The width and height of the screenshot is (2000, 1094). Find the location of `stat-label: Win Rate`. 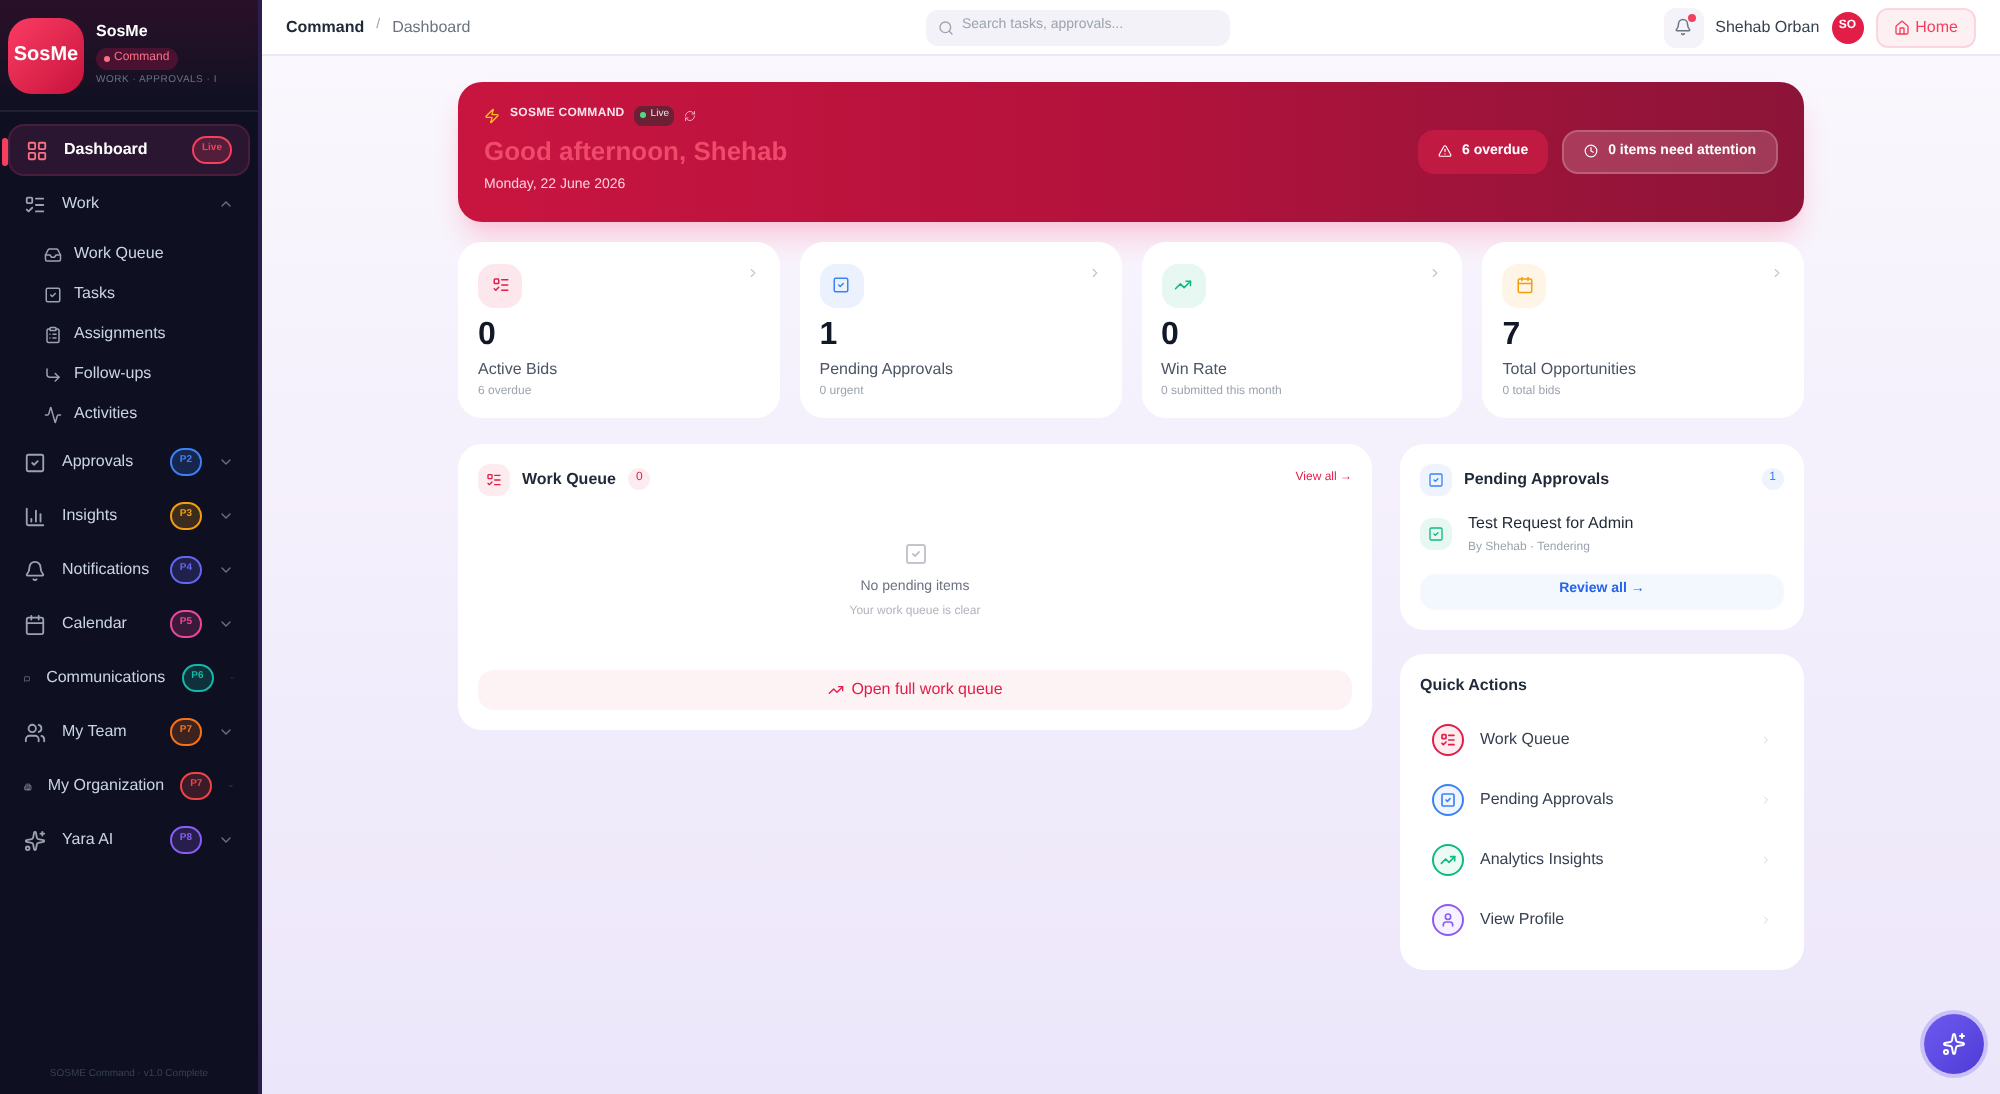

stat-label: Win Rate is located at coordinates (1195, 369).